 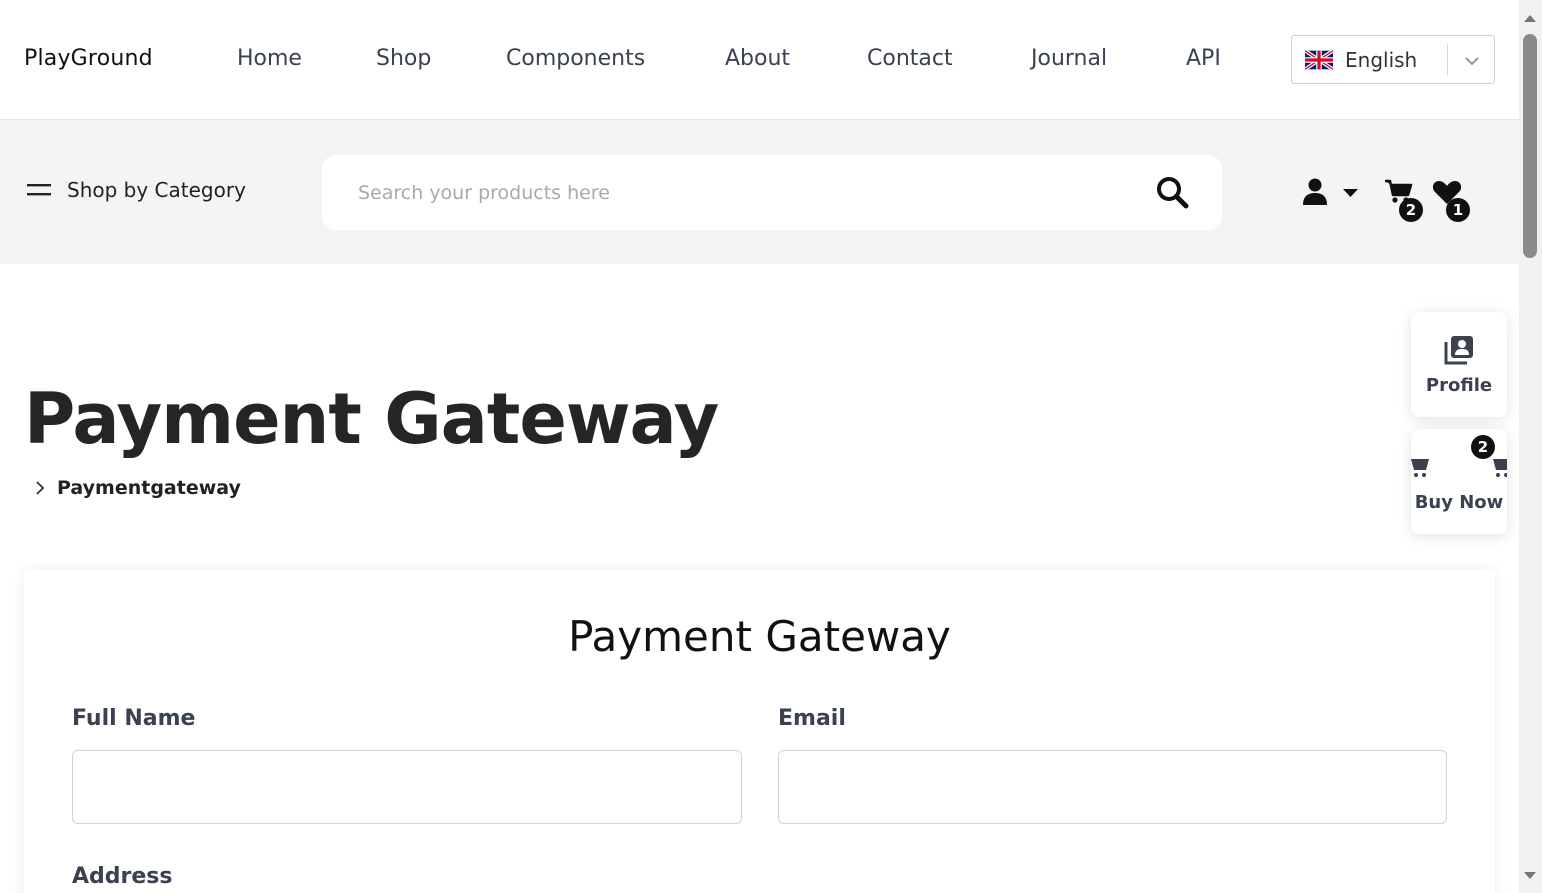 I want to click on language-label: English, so click(x=1381, y=60).